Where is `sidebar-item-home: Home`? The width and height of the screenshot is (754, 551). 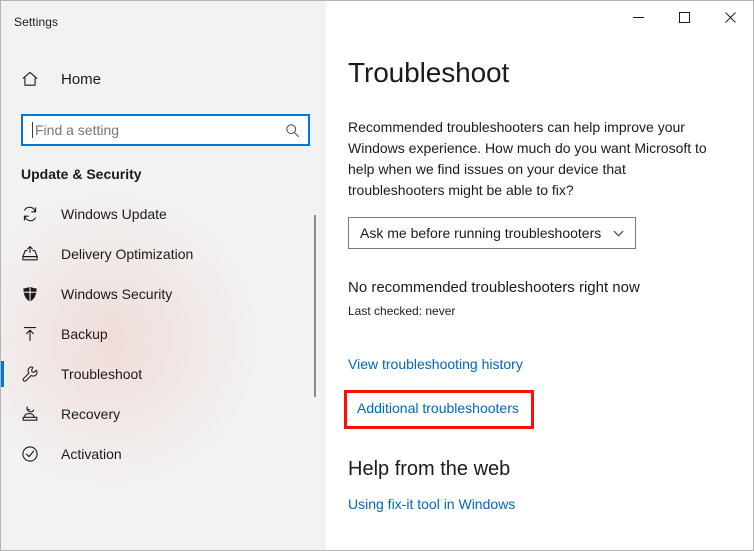
sidebar-item-home: Home is located at coordinates (163, 79).